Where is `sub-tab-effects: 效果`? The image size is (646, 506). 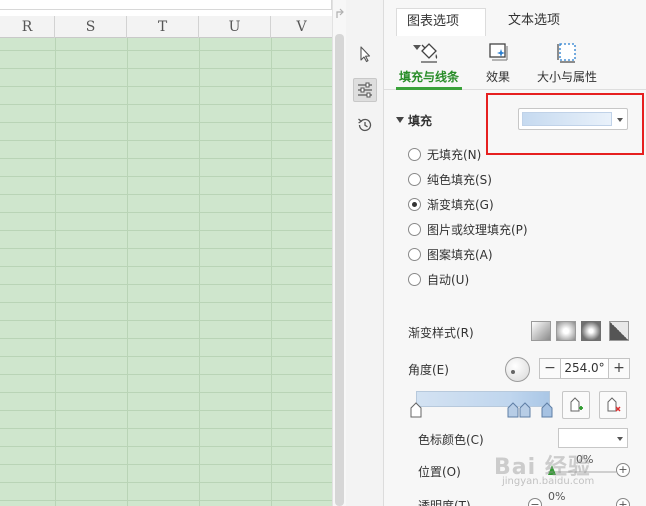 sub-tab-effects: 效果 is located at coordinates (498, 64).